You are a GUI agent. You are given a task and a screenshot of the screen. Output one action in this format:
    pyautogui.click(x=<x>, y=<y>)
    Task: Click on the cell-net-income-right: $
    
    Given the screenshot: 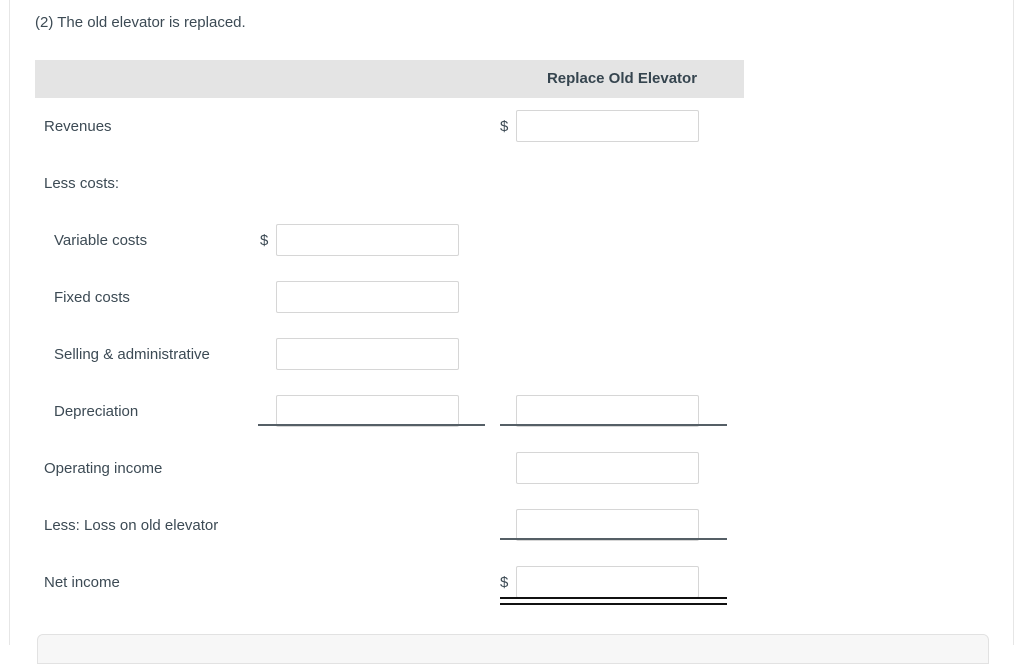 What is the action you would take?
    pyautogui.click(x=622, y=582)
    